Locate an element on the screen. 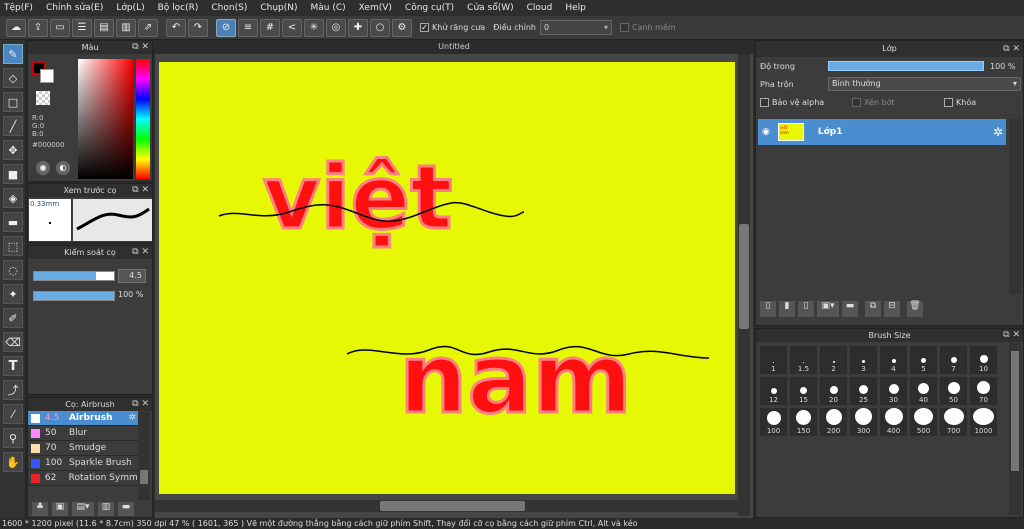 Image resolution: width=1024 pixels, height=529 pixels. select-eraser-tool-icon: ⌫ is located at coordinates (13, 342).